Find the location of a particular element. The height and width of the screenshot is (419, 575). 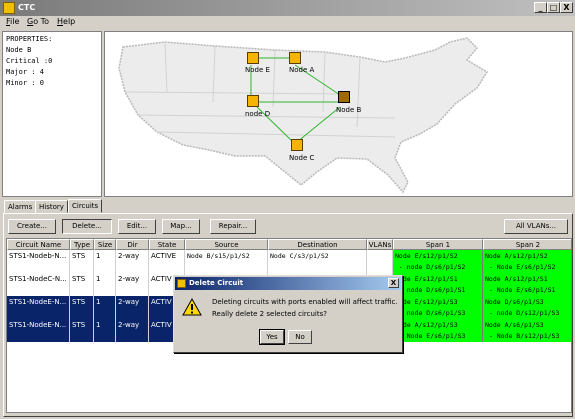

node-c is located at coordinates (297, 145).